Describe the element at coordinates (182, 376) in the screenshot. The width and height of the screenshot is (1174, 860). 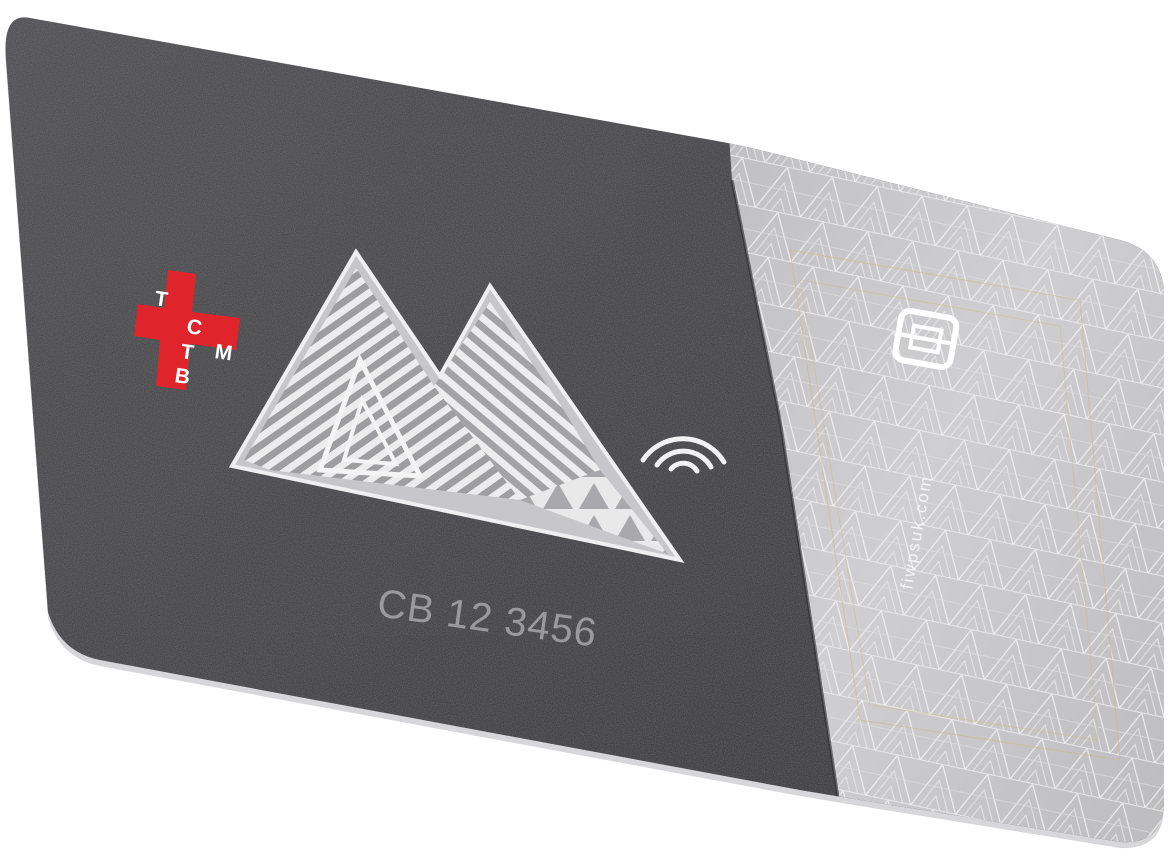
I see `logo-letter-b: B` at that location.